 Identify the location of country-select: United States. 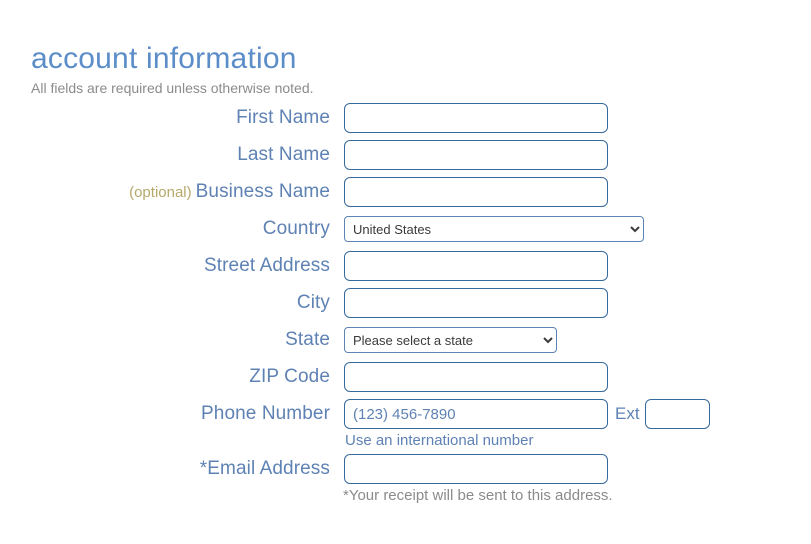
(494, 229).